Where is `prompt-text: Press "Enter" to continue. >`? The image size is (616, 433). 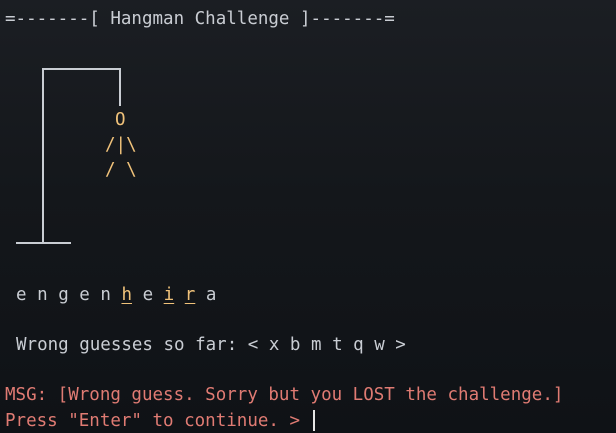
prompt-text: Press "Enter" to continue. > is located at coordinates (153, 421).